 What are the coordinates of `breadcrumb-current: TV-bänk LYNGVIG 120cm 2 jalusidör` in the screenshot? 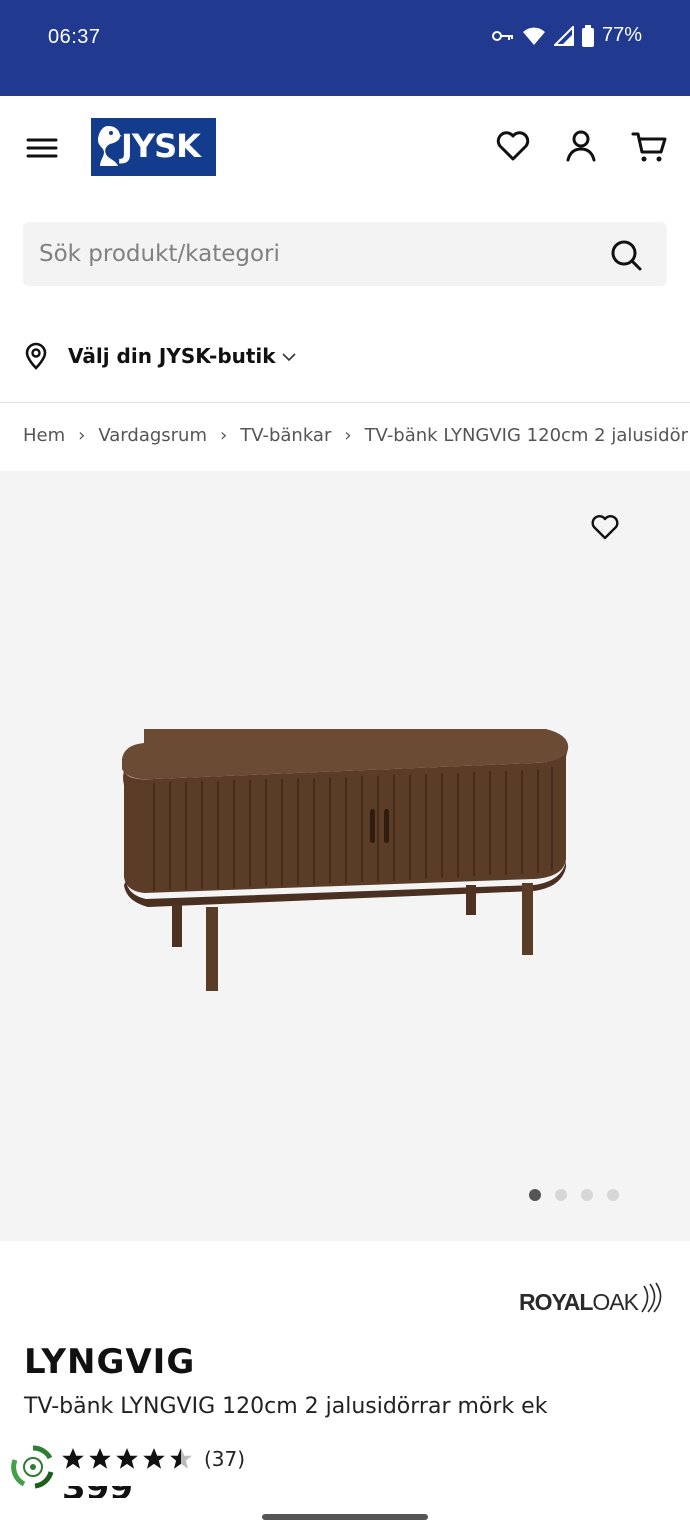 It's located at (526, 435).